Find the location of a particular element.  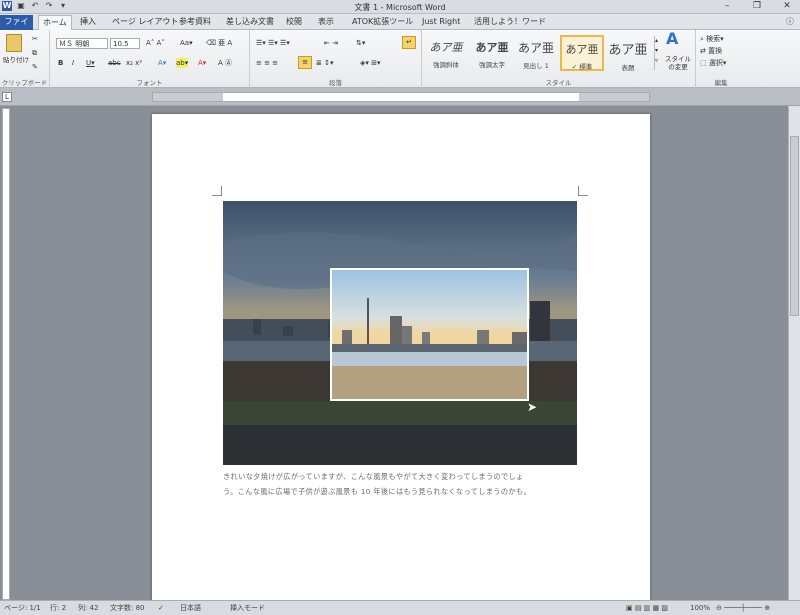

scroll-thumb is located at coordinates (794, 226).